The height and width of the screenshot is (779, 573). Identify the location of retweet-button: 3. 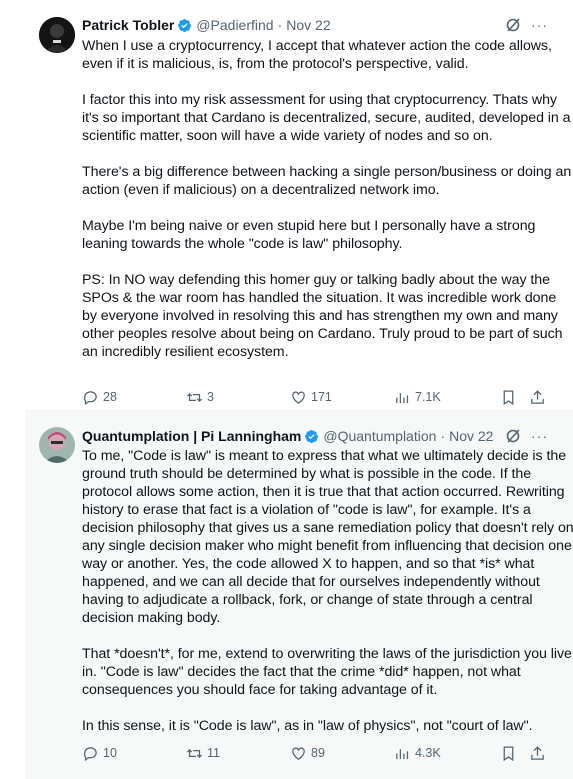
(200, 397).